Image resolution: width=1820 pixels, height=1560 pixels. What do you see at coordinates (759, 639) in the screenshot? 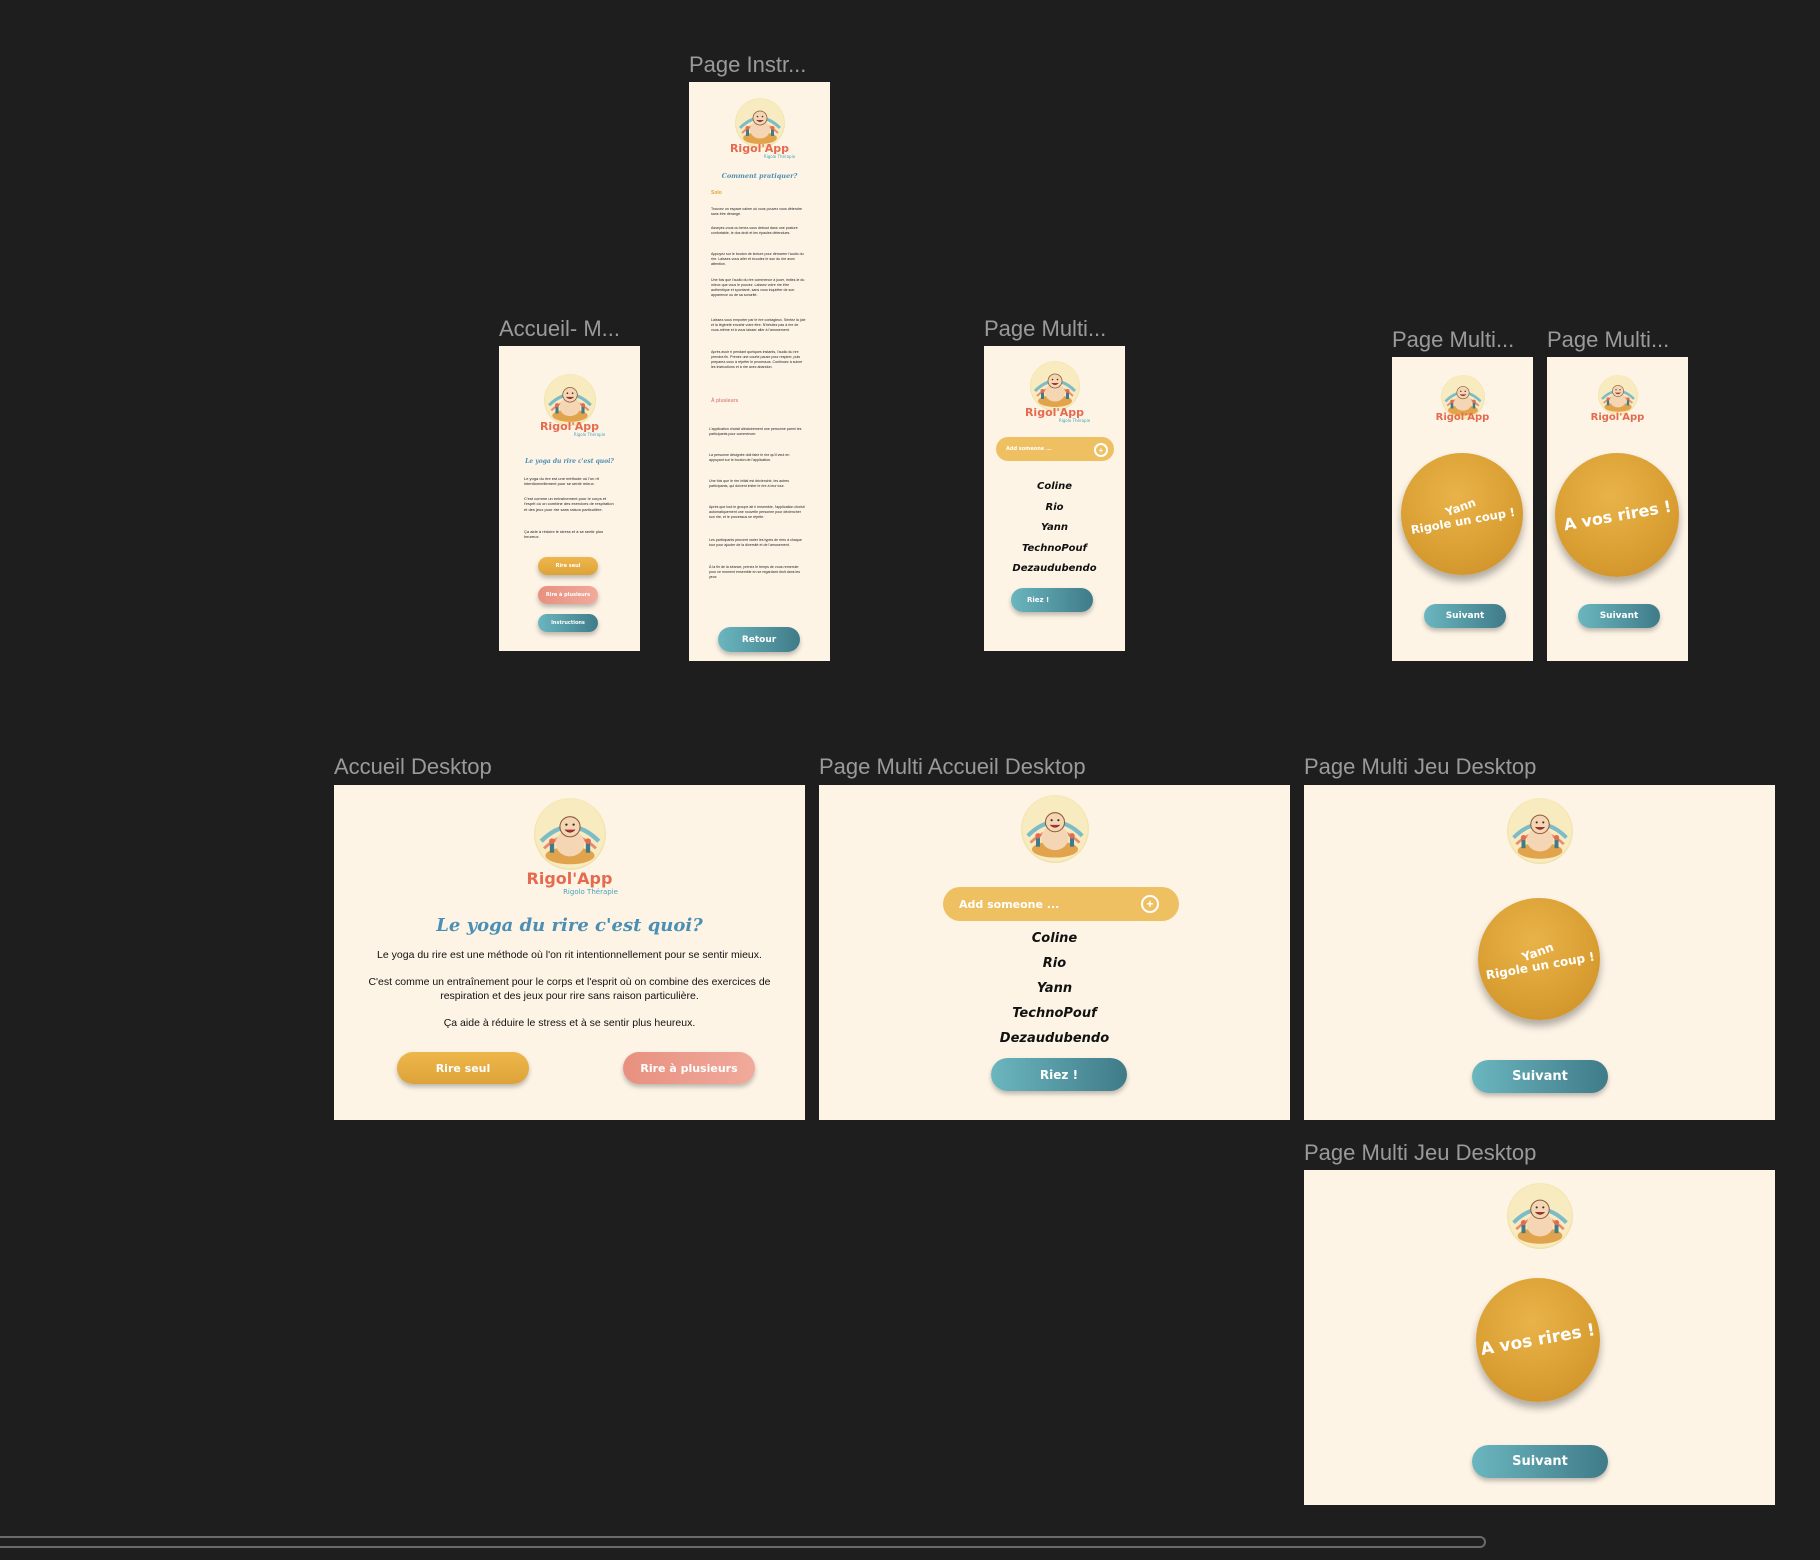
I see `back-button: Retour` at bounding box center [759, 639].